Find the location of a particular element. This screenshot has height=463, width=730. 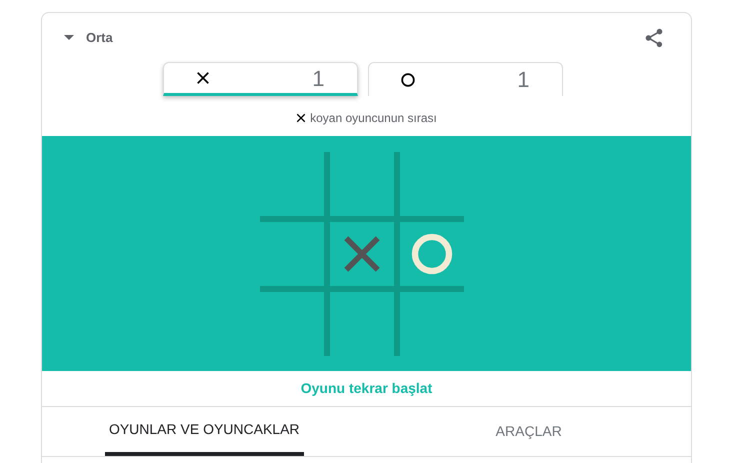

level-label: Orta is located at coordinates (99, 38).